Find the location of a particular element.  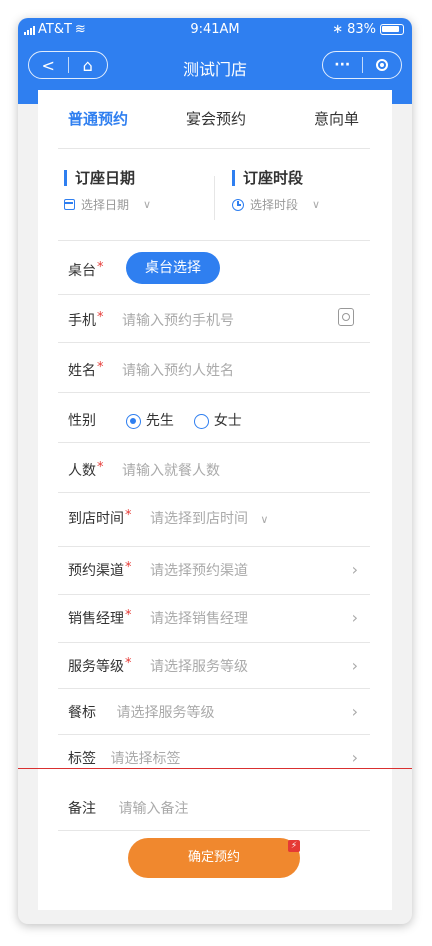

clock-icon is located at coordinates (238, 204).